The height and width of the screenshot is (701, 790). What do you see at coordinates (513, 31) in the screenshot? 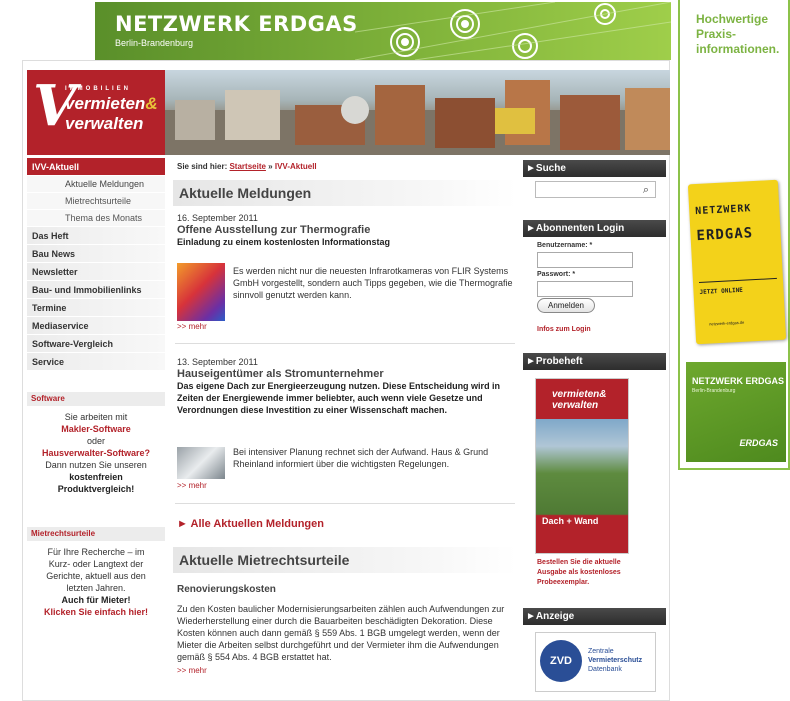
I see `target-icons` at bounding box center [513, 31].